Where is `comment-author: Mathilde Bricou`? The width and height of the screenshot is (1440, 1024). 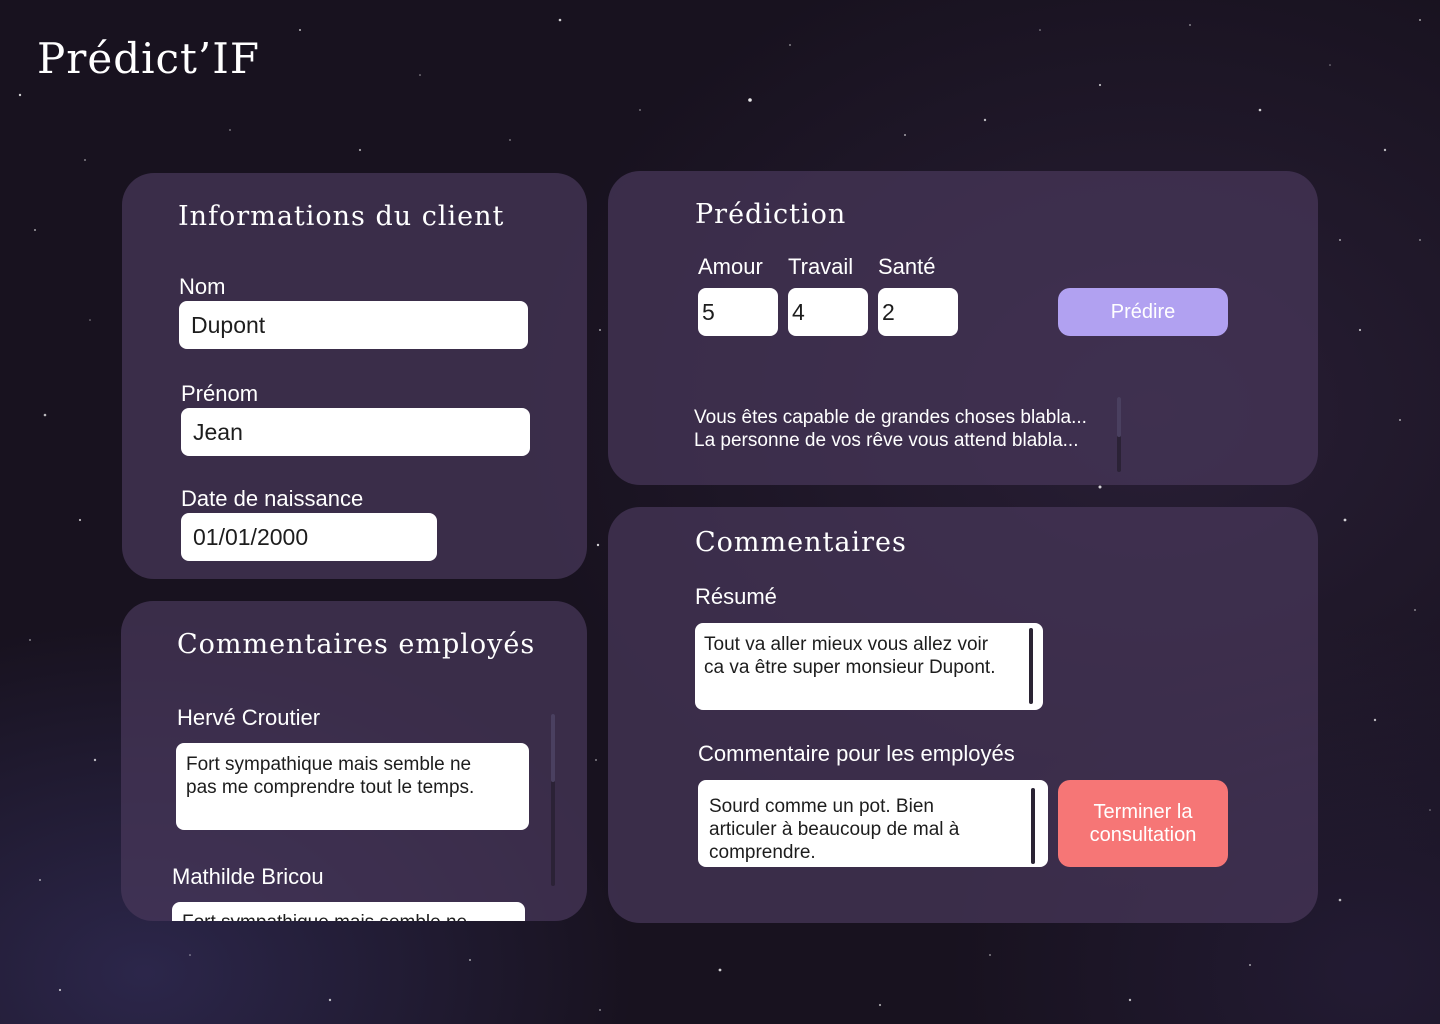 comment-author: Mathilde Bricou is located at coordinates (248, 876).